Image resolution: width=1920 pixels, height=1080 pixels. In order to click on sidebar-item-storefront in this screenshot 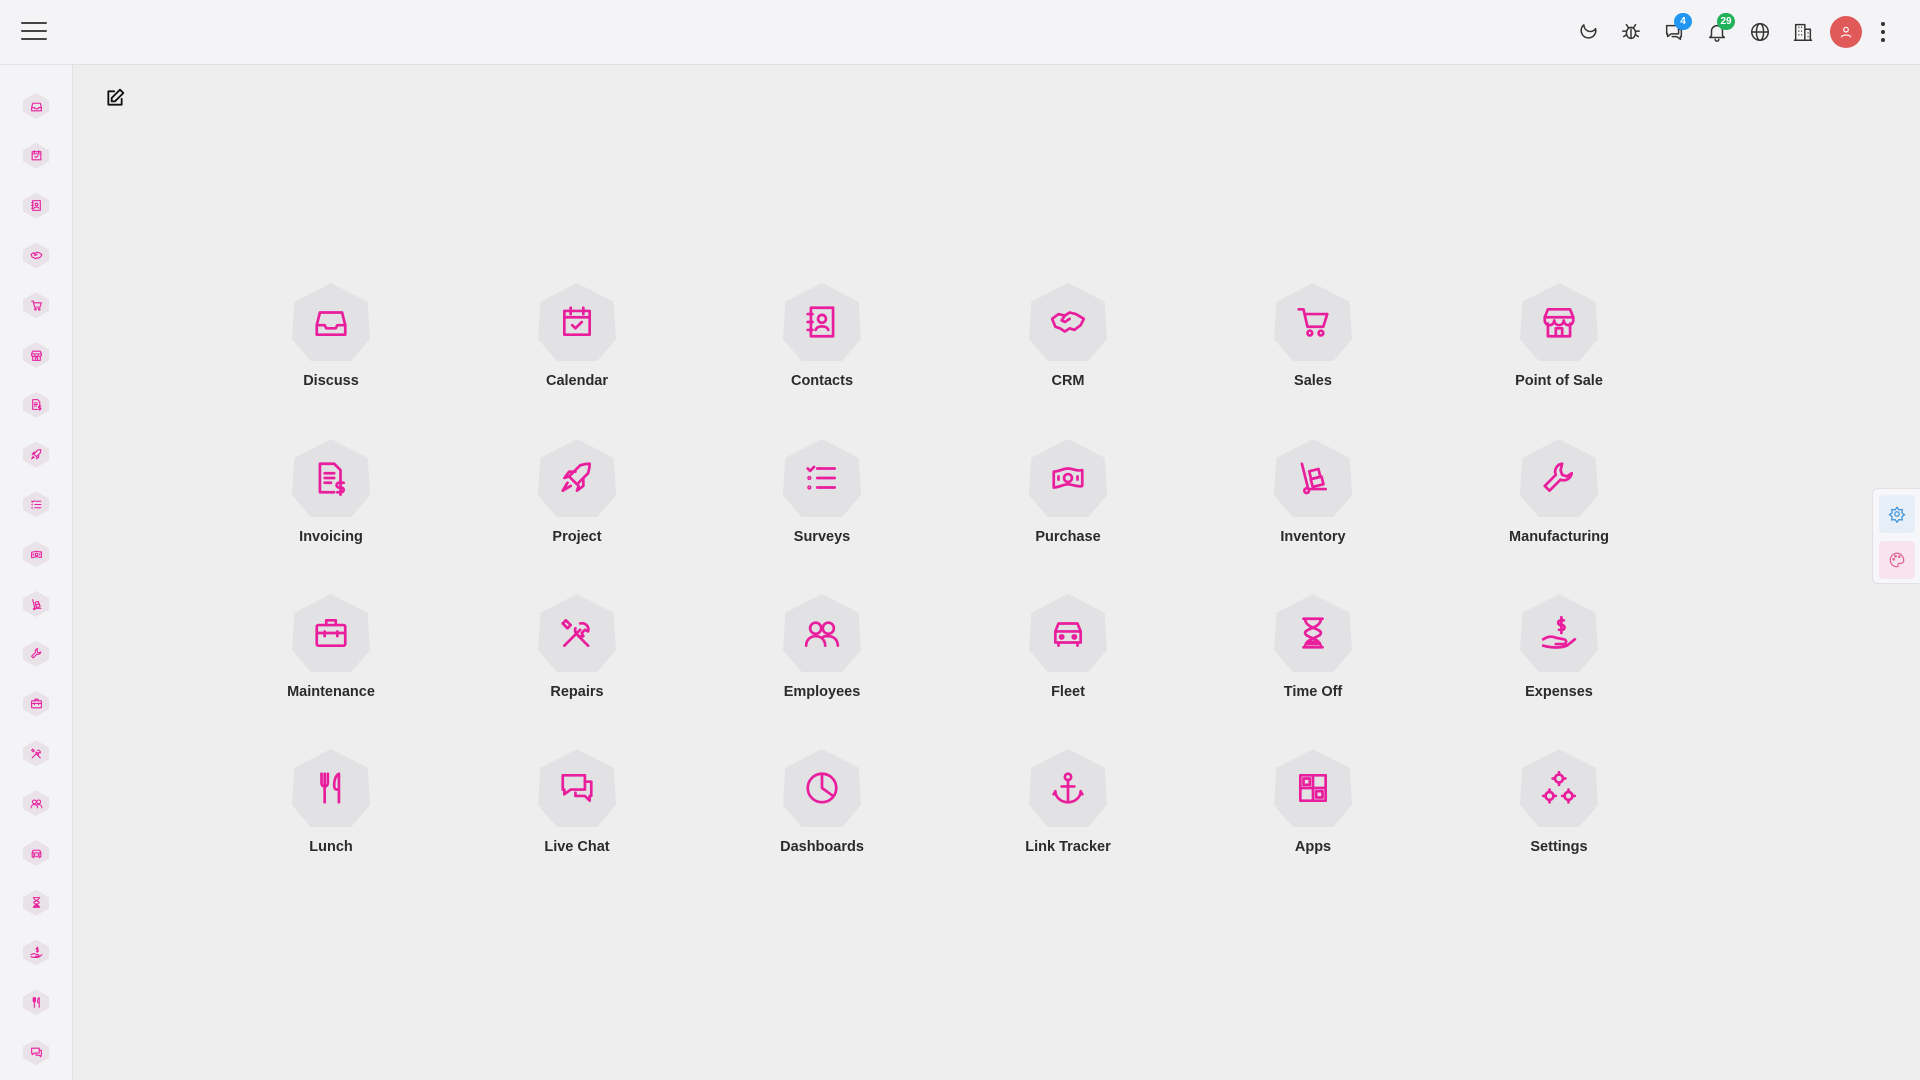, I will do `click(36, 355)`.